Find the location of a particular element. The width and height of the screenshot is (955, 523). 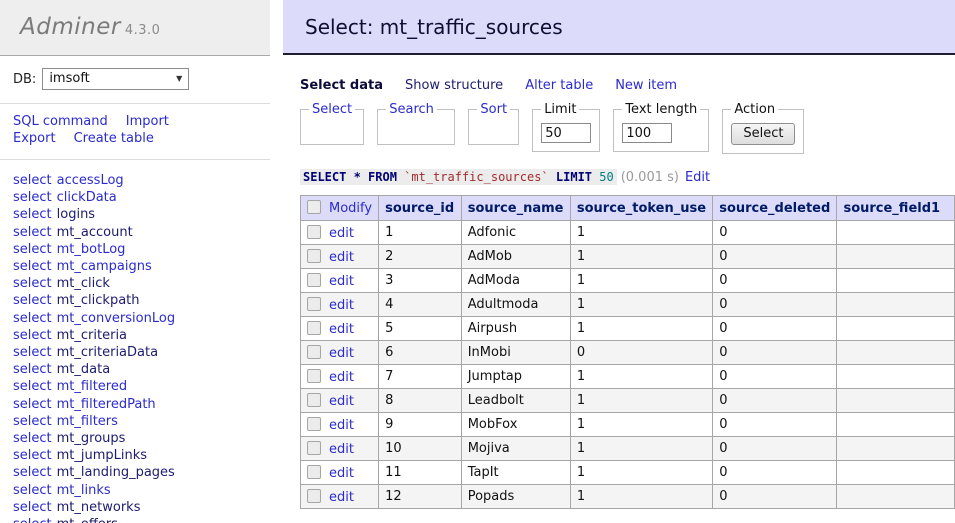

limit-input is located at coordinates (566, 133).